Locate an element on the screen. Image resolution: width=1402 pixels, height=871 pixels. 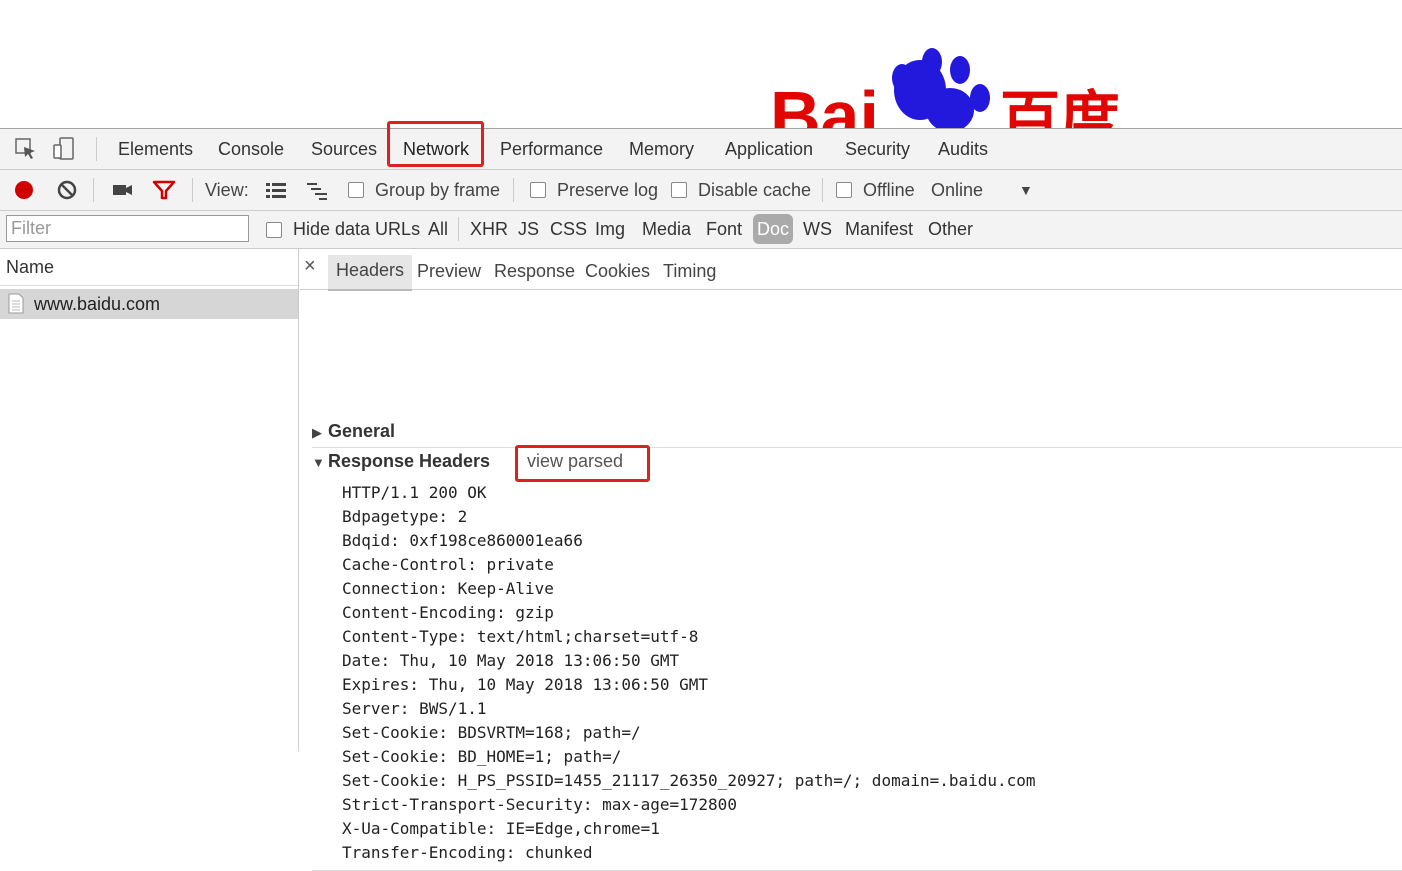
triangle-right-icon: ▶ is located at coordinates (317, 432).